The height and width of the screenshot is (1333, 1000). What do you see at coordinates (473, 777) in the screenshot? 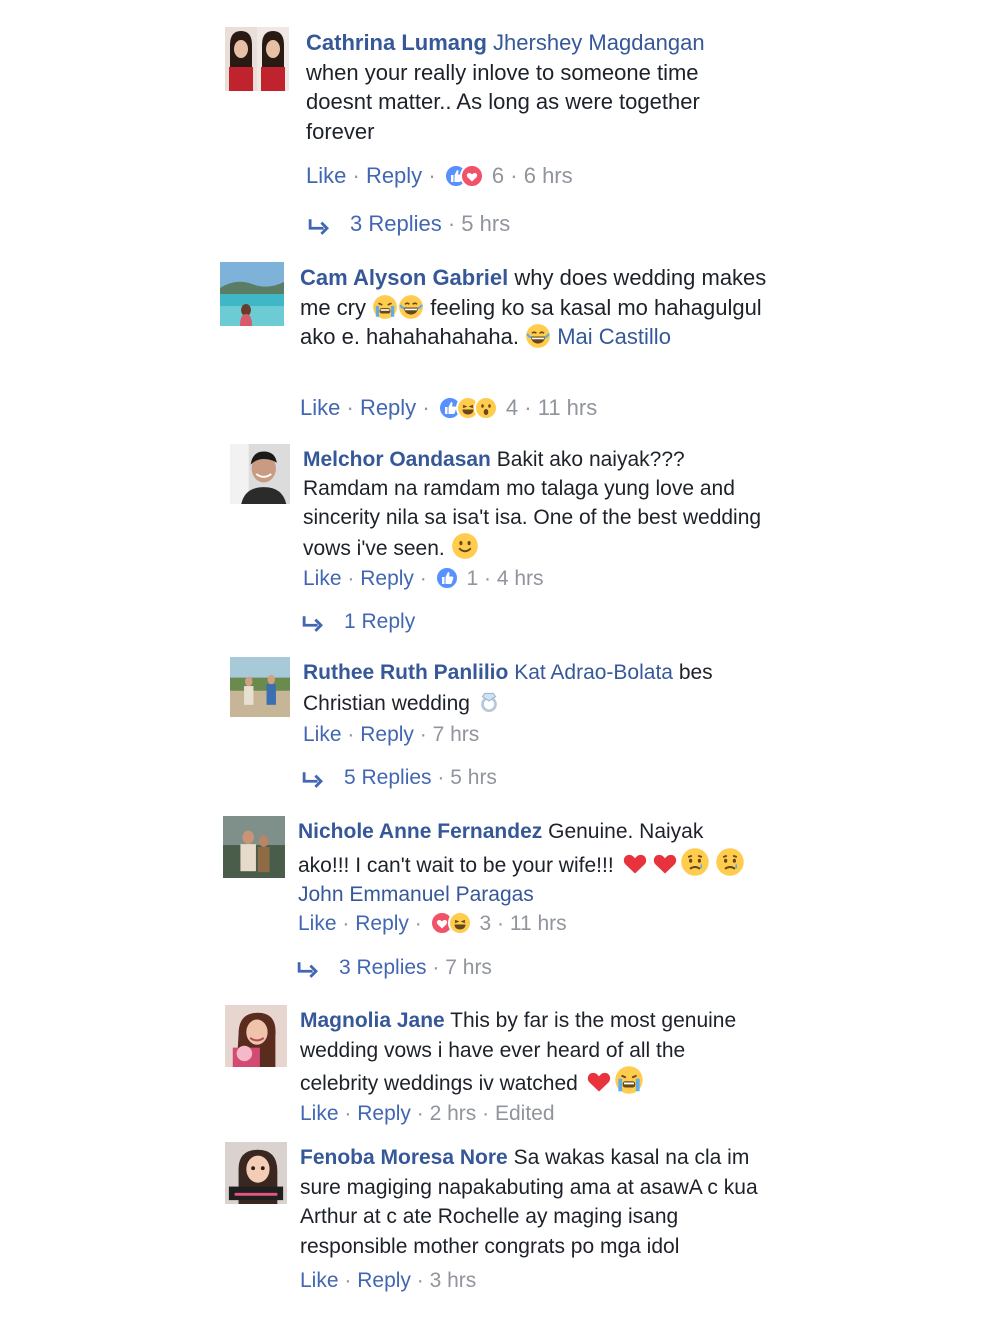
I see `replies-time: 5 hrs` at bounding box center [473, 777].